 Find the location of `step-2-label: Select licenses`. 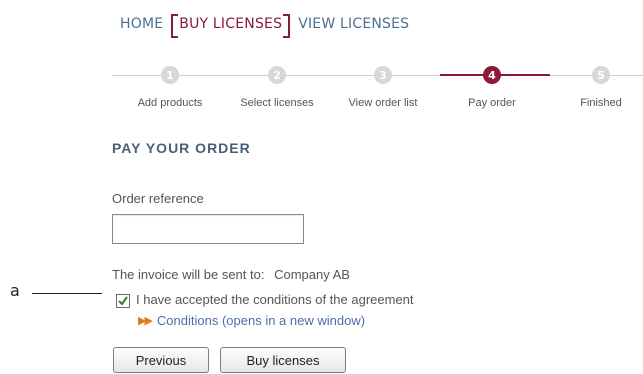

step-2-label: Select licenses is located at coordinates (277, 103).